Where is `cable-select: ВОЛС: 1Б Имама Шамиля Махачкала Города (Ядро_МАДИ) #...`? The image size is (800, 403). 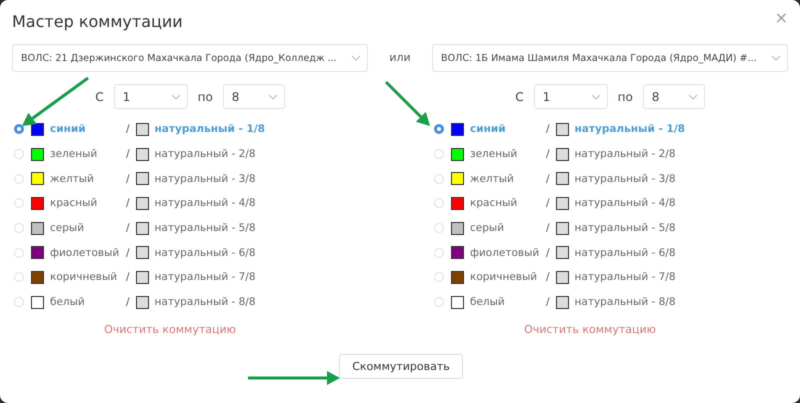 cable-select: ВОЛС: 1Б Имама Шамиля Махачкала Города (Ядро_МАДИ) #... is located at coordinates (610, 58).